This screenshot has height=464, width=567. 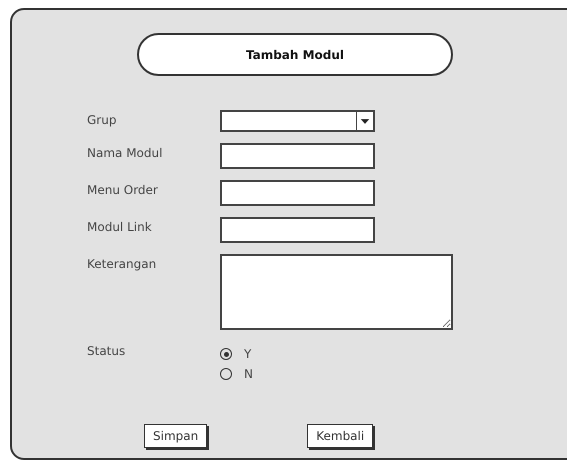 I want to click on field-label: Keterangan, so click(x=121, y=263).